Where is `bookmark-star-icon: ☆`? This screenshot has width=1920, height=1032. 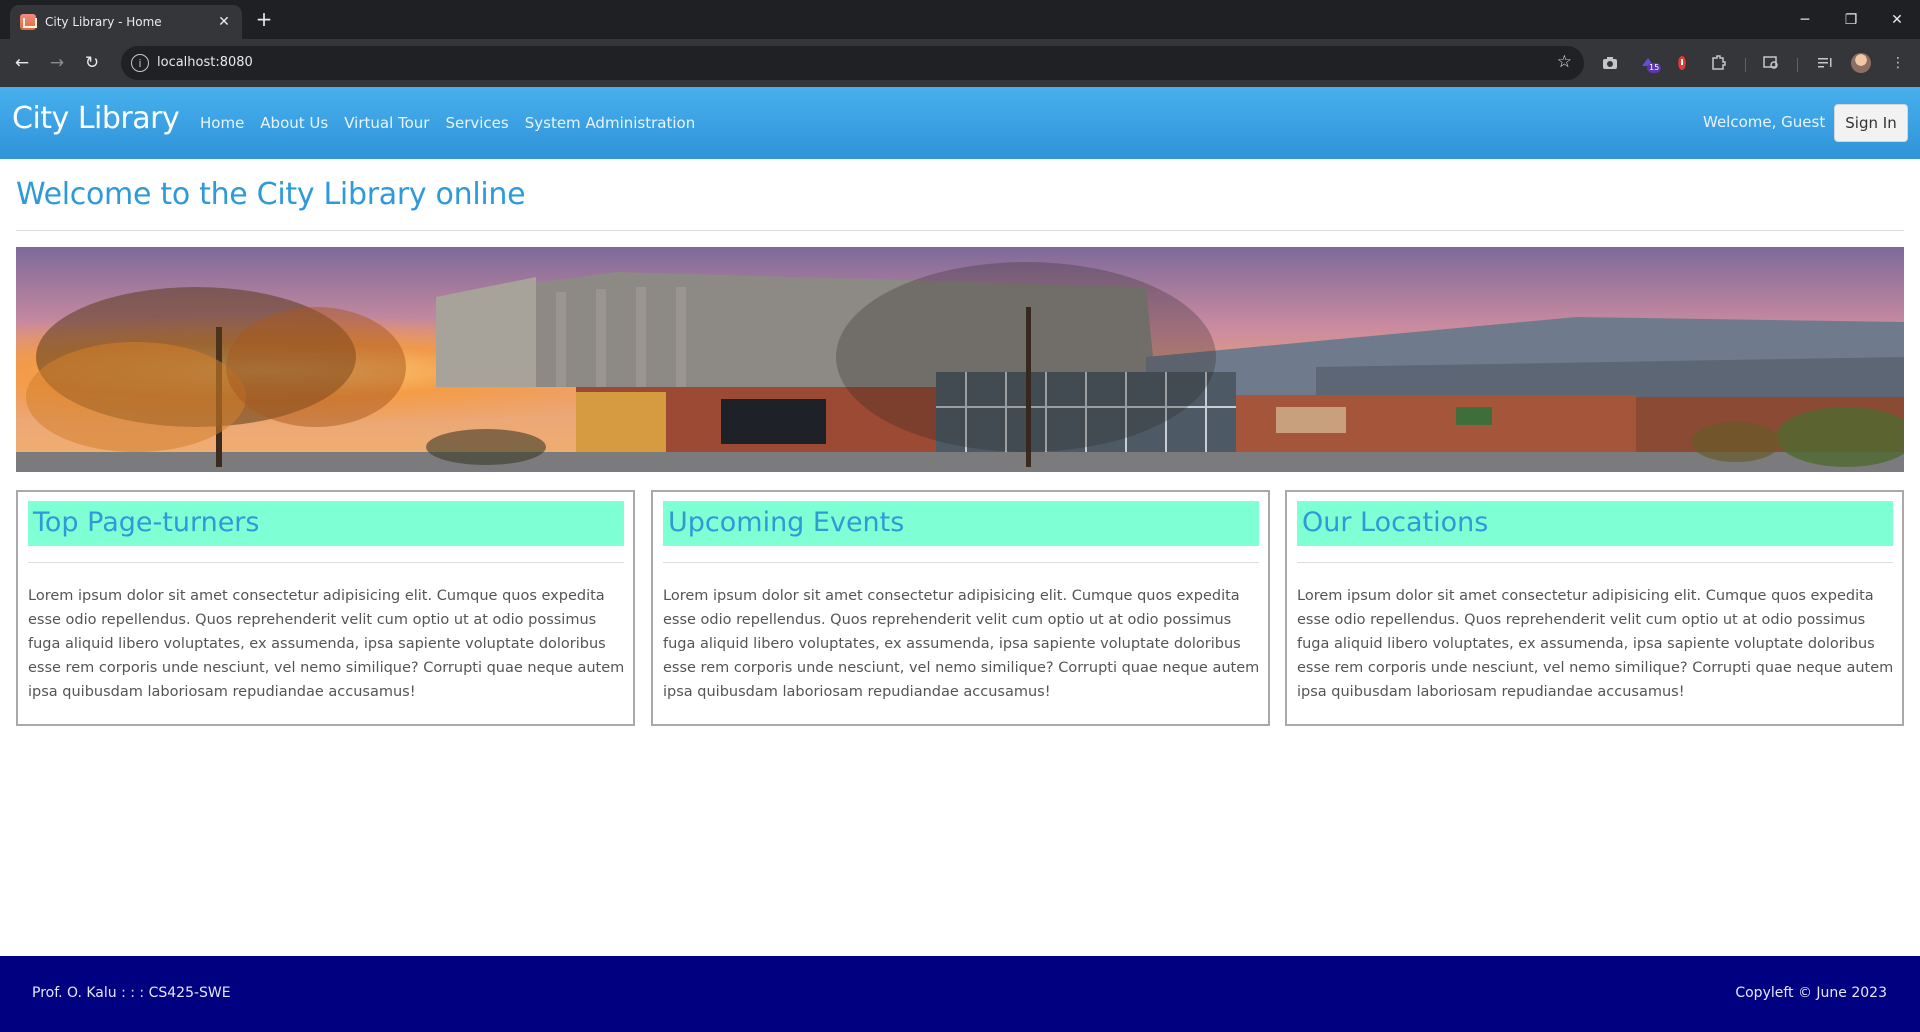 bookmark-star-icon: ☆ is located at coordinates (1564, 62).